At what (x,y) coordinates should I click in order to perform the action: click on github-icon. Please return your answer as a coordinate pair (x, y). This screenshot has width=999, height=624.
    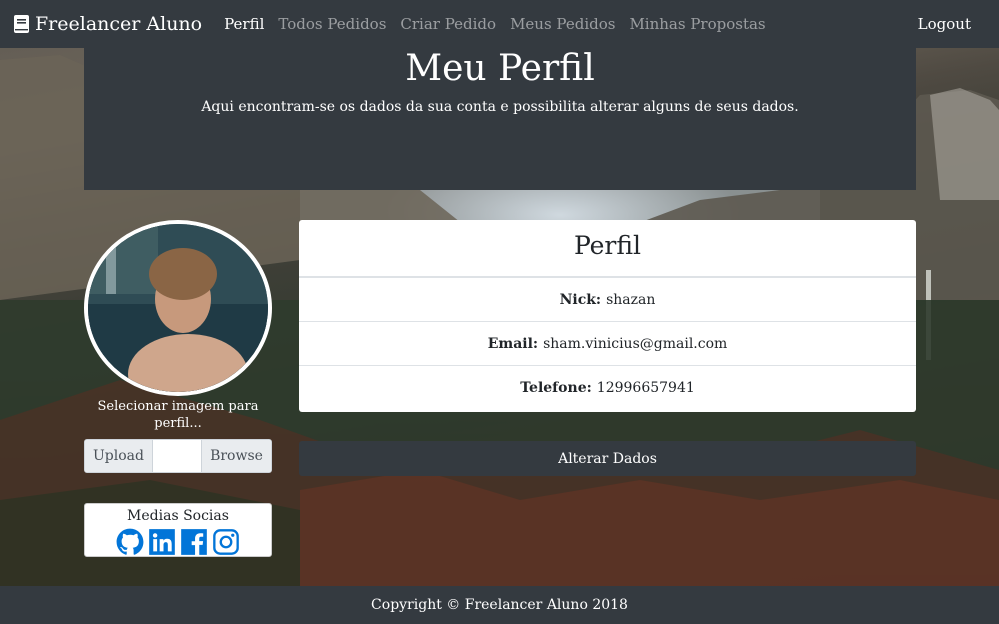
    Looking at the image, I should click on (130, 542).